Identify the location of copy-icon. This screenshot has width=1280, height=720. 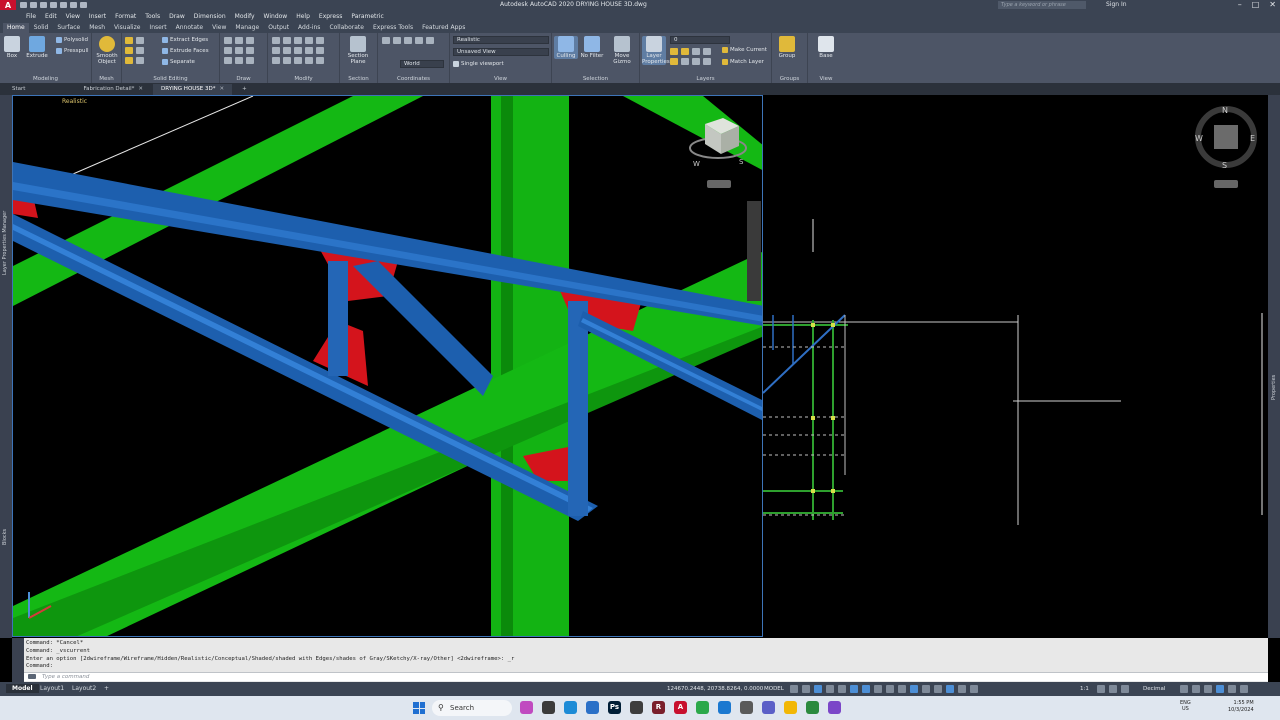
(320, 40).